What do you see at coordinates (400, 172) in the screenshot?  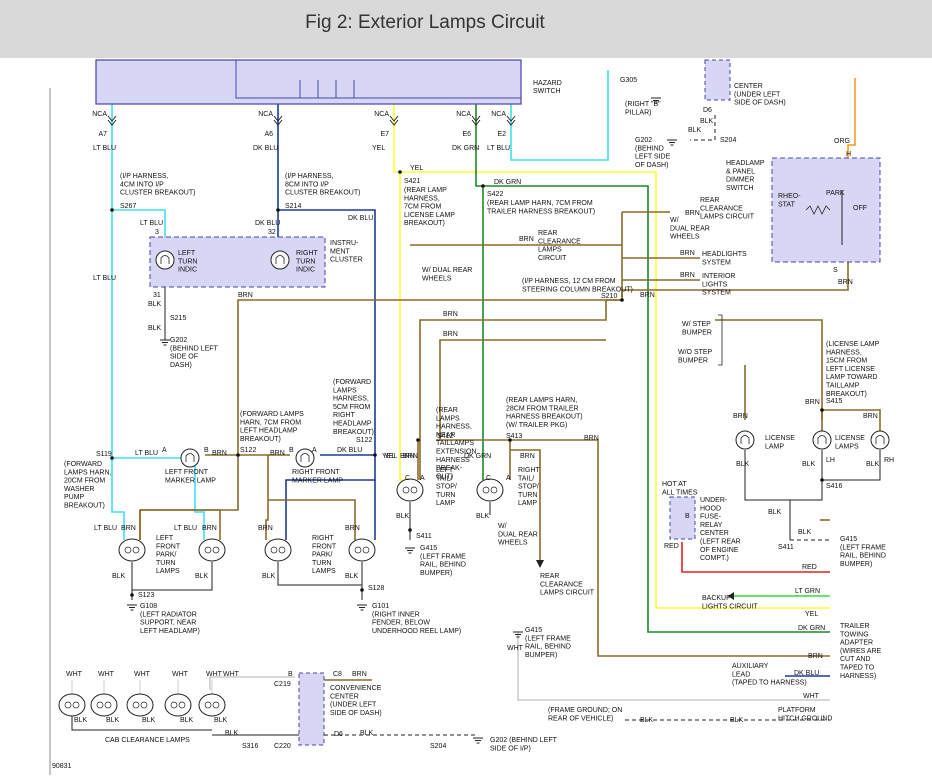 I see `splice-s421` at bounding box center [400, 172].